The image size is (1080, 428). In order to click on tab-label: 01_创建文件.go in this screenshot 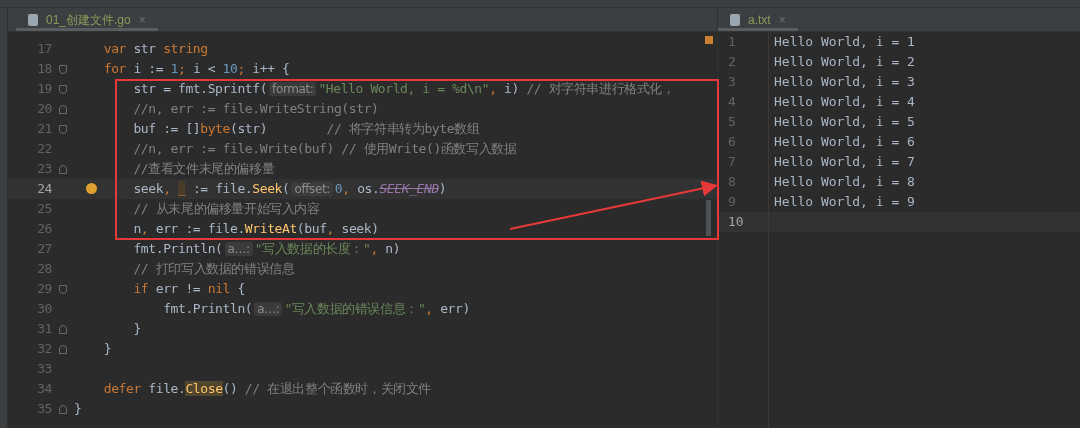, I will do `click(88, 20)`.